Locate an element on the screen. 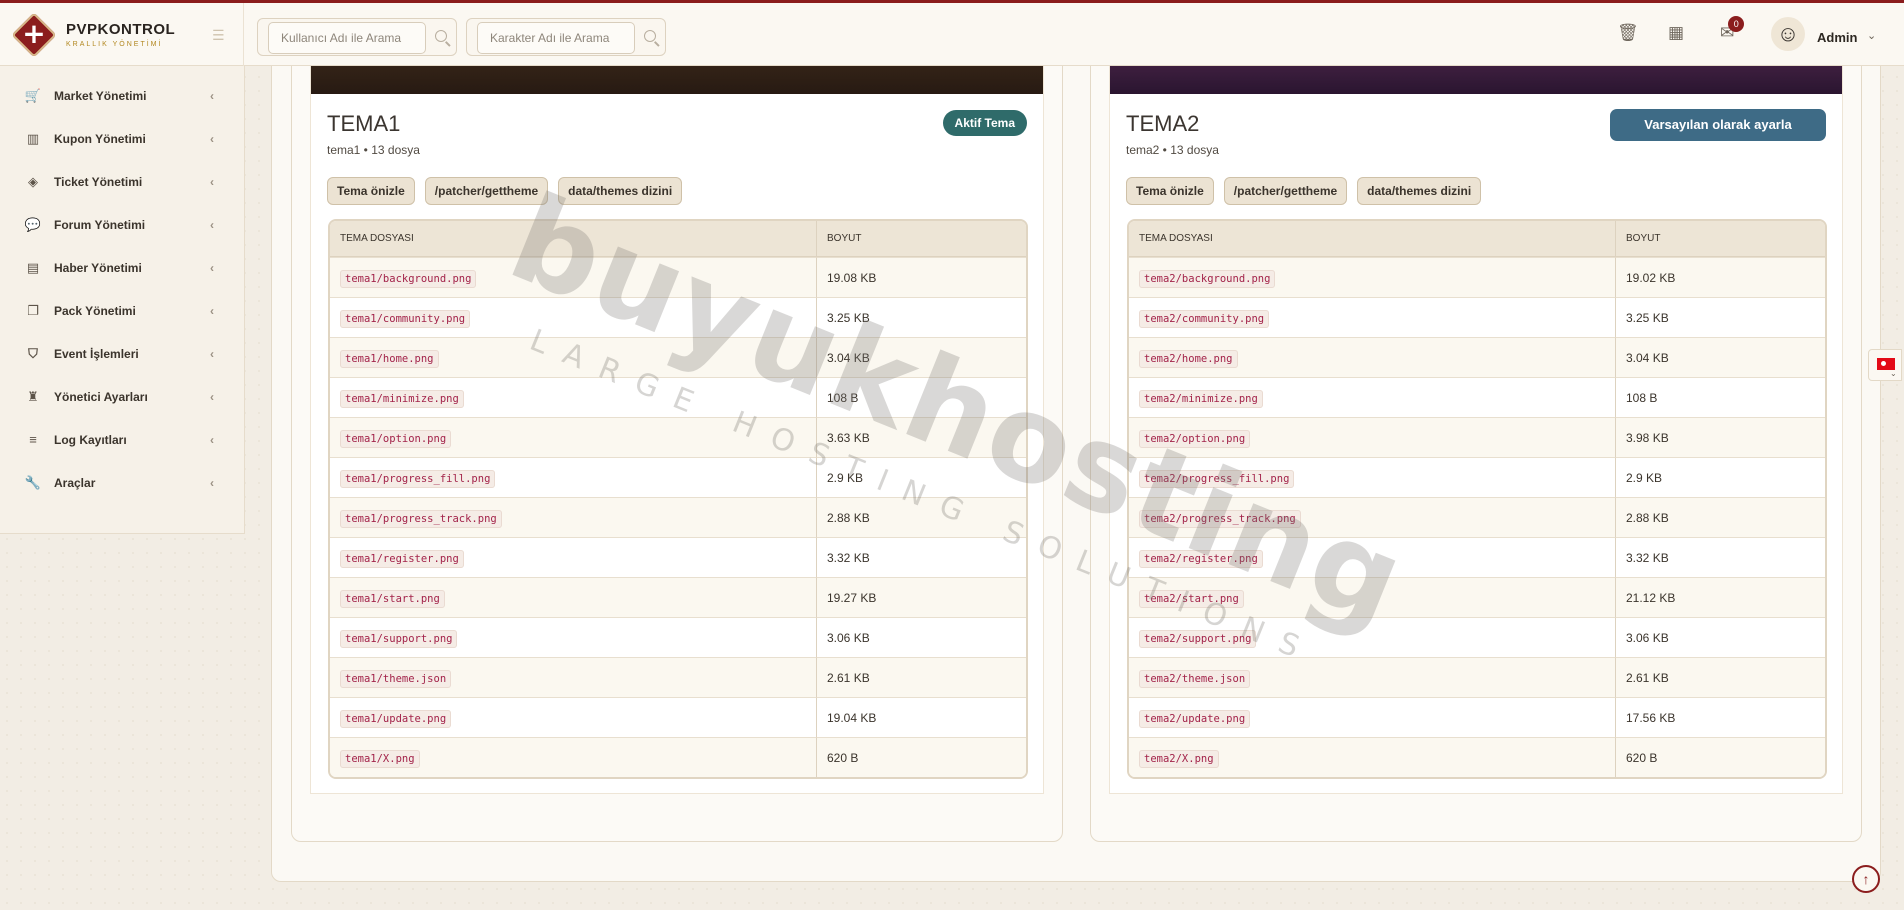 Image resolution: width=1904 pixels, height=910 pixels. theme-meta: tema1 • 13 dosya is located at coordinates (373, 150).